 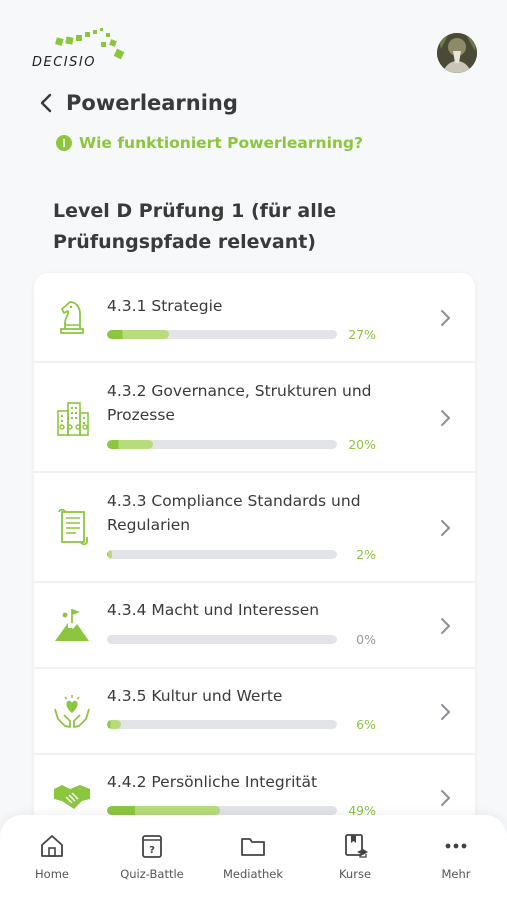 I want to click on home-icon, so click(x=52, y=846).